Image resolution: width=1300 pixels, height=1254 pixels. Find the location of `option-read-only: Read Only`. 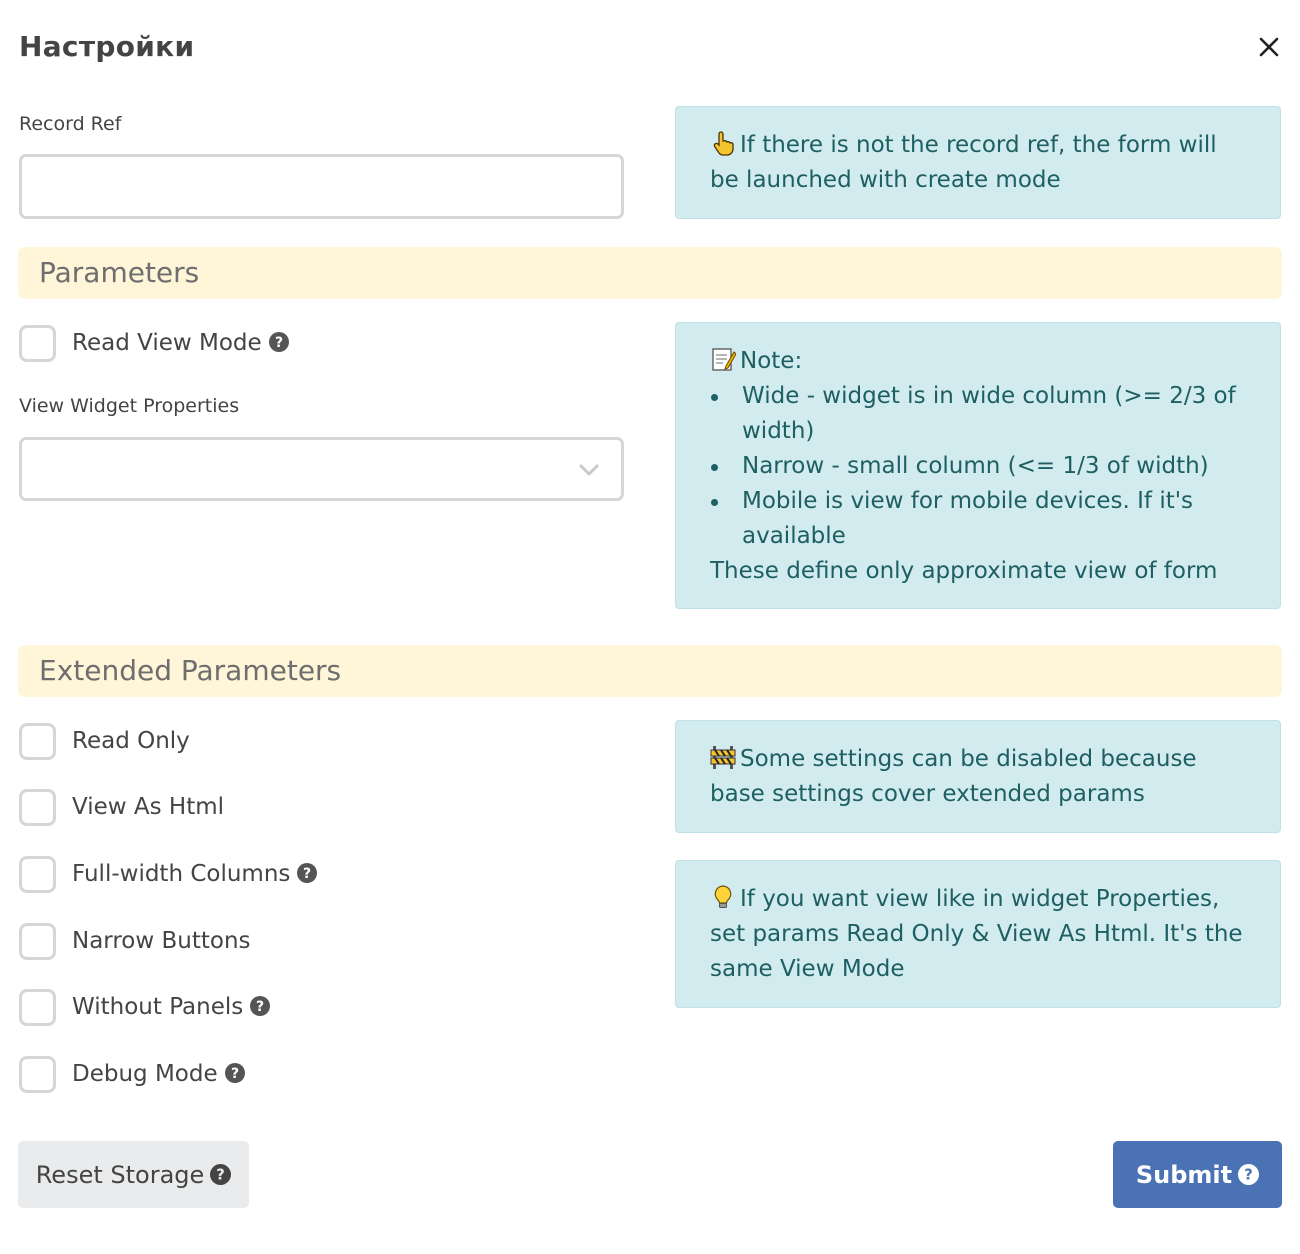

option-read-only: Read Only is located at coordinates (104, 741).